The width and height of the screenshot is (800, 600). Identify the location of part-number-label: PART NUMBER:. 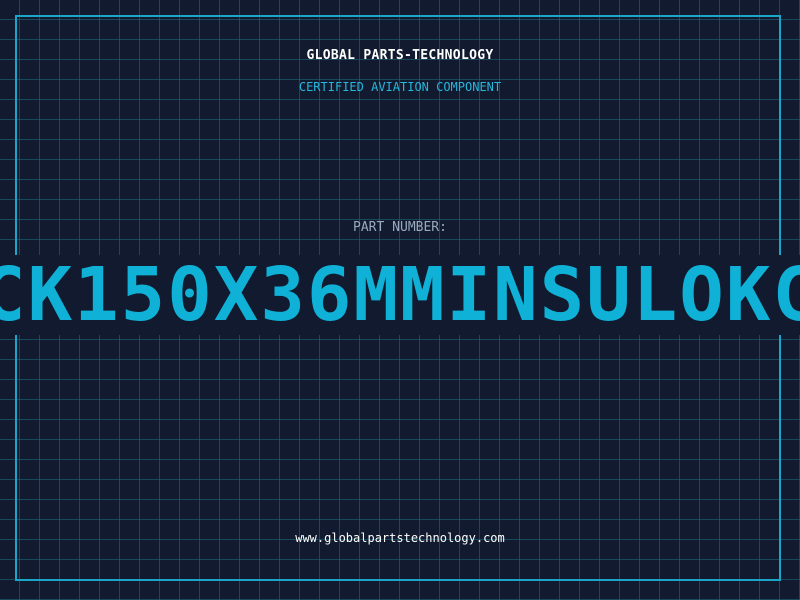
(400, 227).